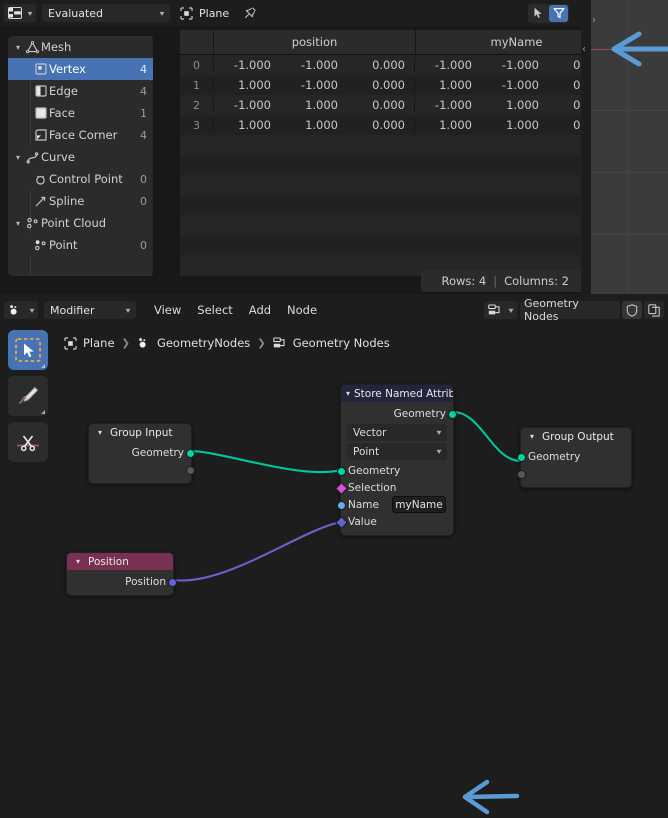 This screenshot has width=668, height=818. What do you see at coordinates (80, 47) in the screenshot?
I see `dataset-row-mesh: ▾ Mesh` at bounding box center [80, 47].